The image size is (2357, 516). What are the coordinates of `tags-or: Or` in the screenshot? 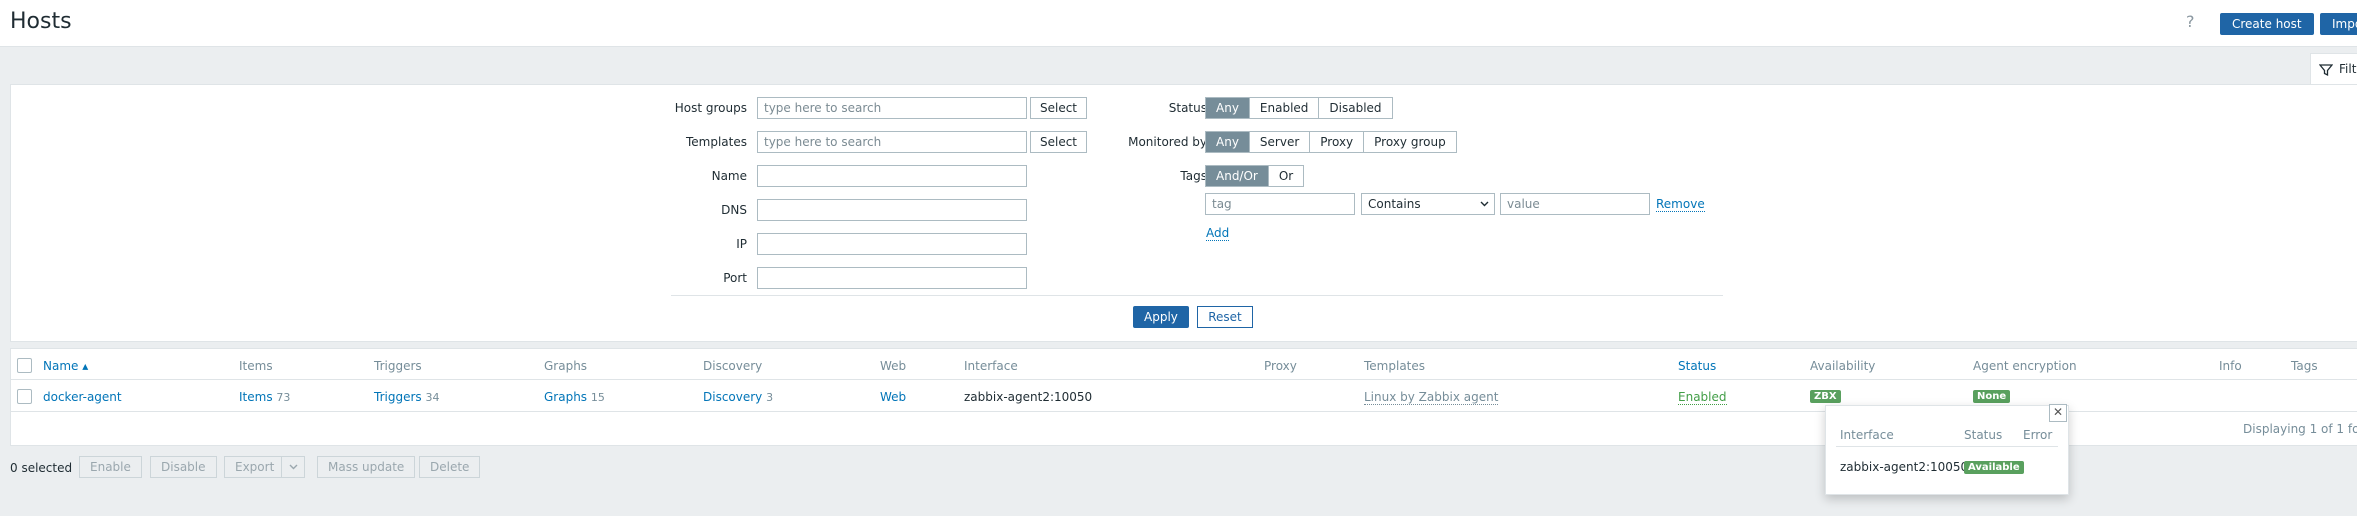 It's located at (1286, 176).